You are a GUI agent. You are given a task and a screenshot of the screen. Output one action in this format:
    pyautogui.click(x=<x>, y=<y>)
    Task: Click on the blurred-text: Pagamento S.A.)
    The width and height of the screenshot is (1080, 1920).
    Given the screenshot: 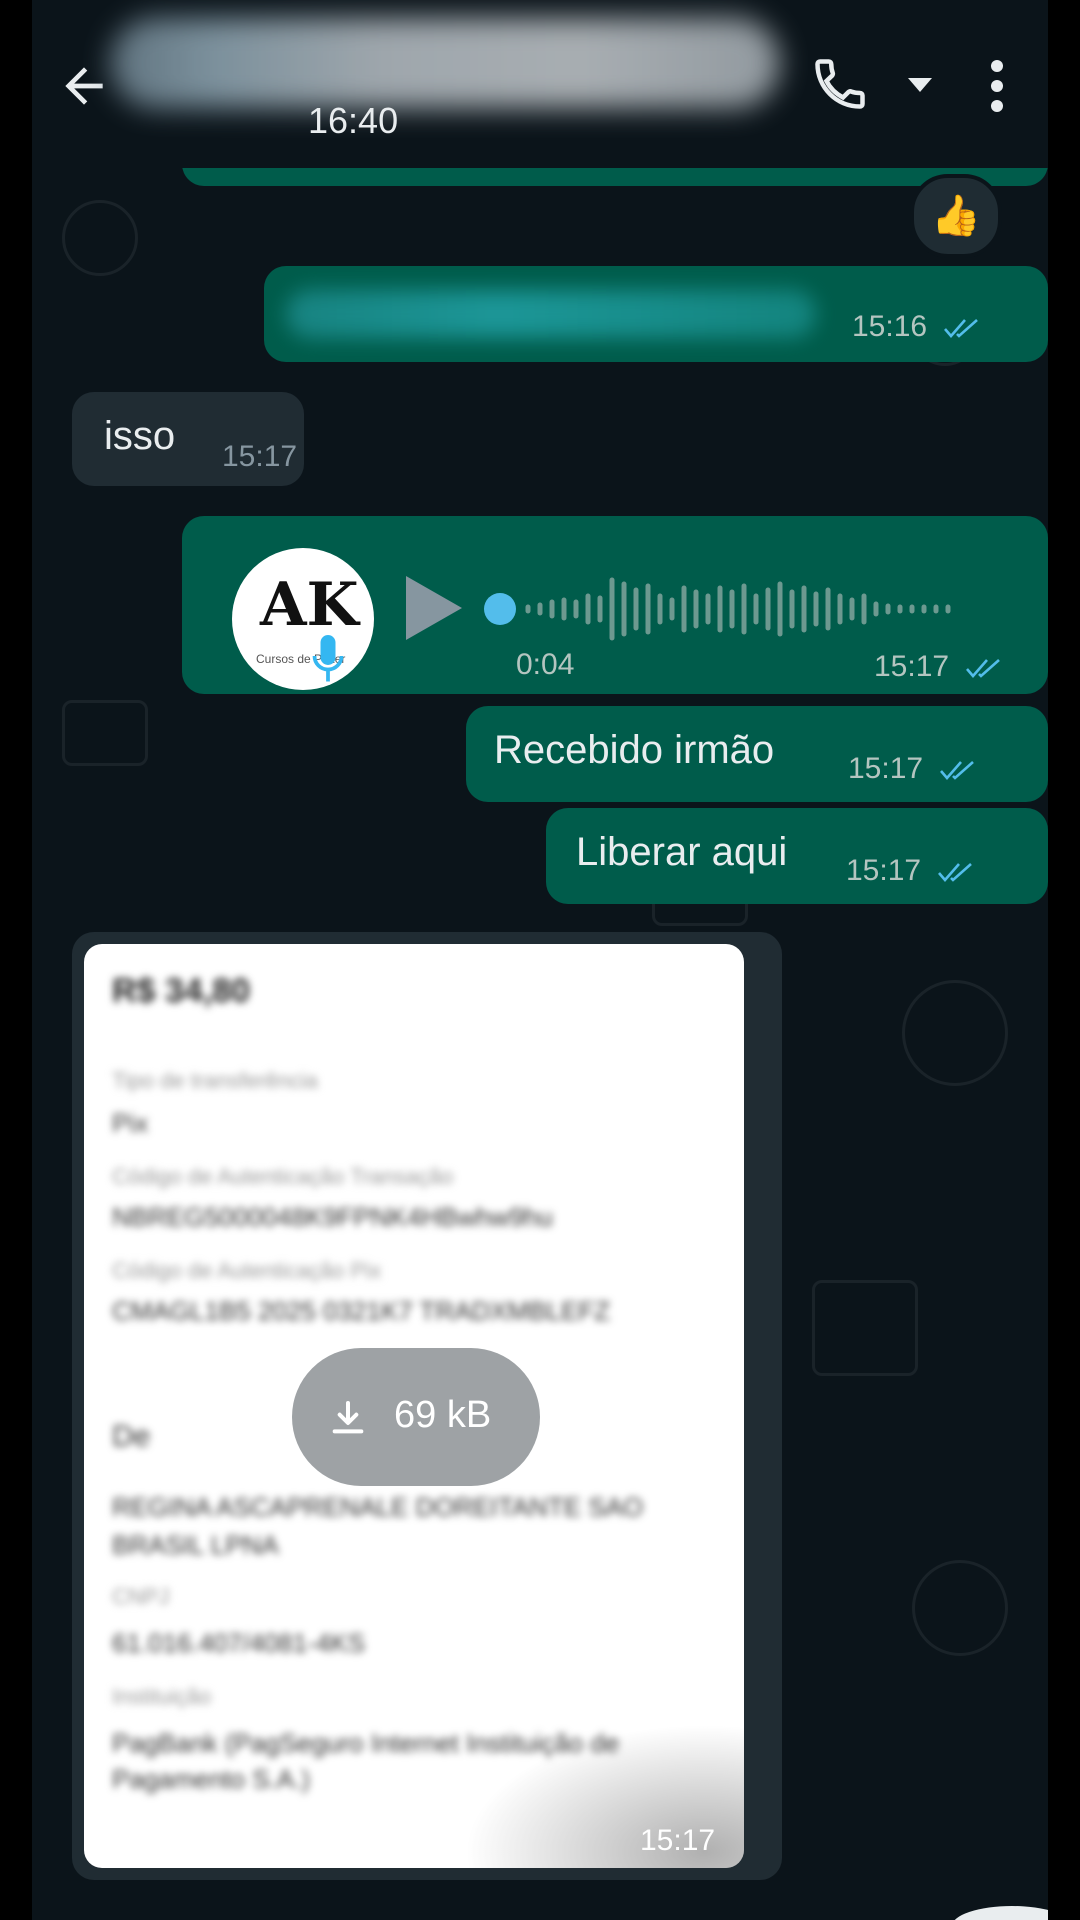 What is the action you would take?
    pyautogui.click(x=211, y=1779)
    